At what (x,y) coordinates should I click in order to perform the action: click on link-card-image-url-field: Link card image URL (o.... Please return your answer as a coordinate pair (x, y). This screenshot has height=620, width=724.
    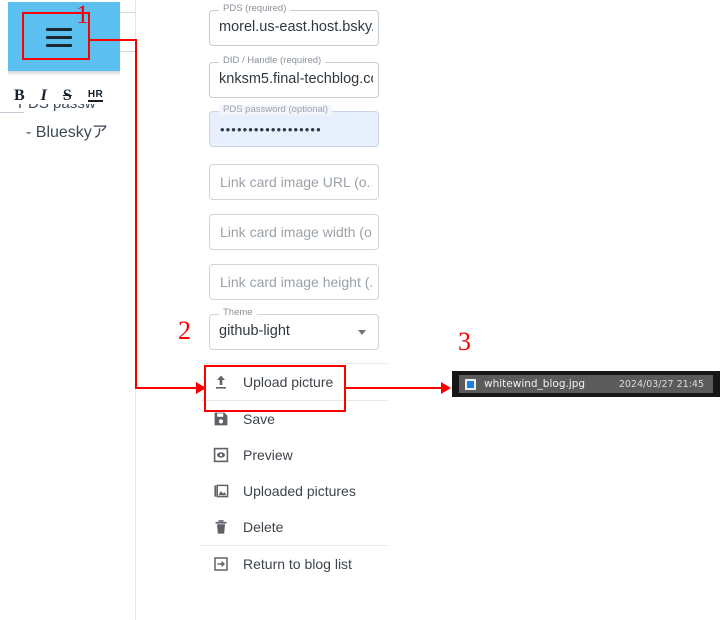
    Looking at the image, I should click on (294, 182).